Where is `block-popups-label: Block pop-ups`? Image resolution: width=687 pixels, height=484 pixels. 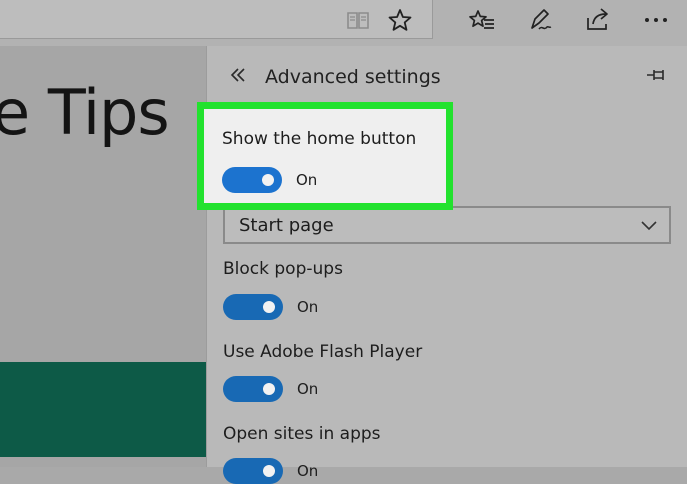
block-popups-label: Block pop-ups is located at coordinates (283, 269).